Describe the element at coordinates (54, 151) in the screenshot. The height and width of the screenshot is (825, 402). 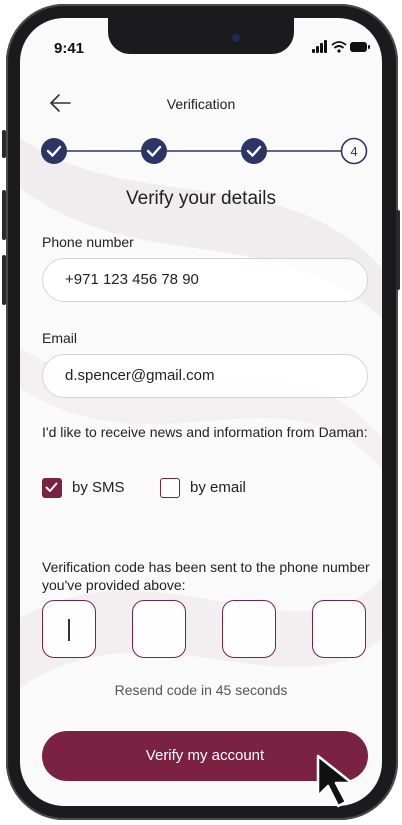
I see `step-1-check-icon` at that location.